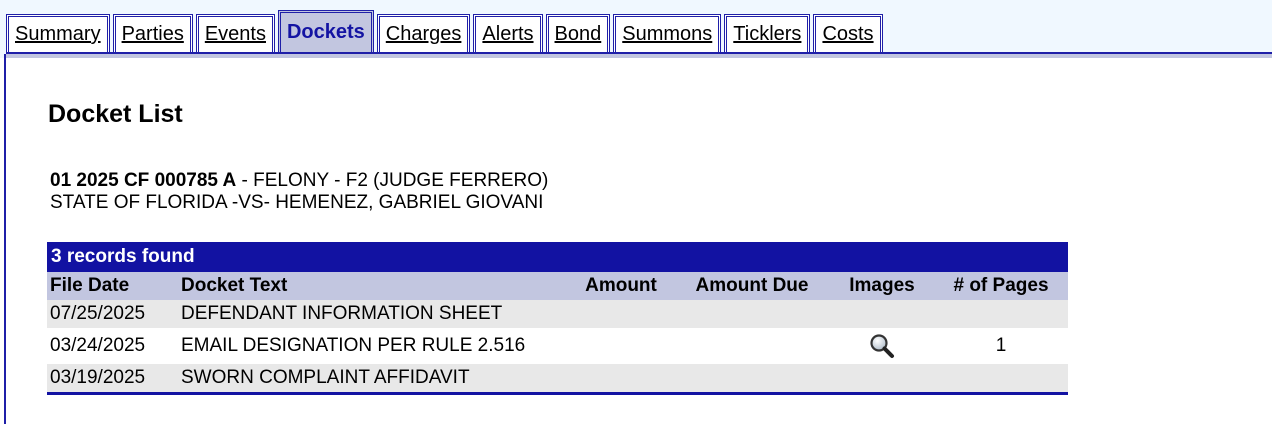 Image resolution: width=1272 pixels, height=424 pixels. Describe the element at coordinates (5, 239) in the screenshot. I see `content-left-border` at that location.